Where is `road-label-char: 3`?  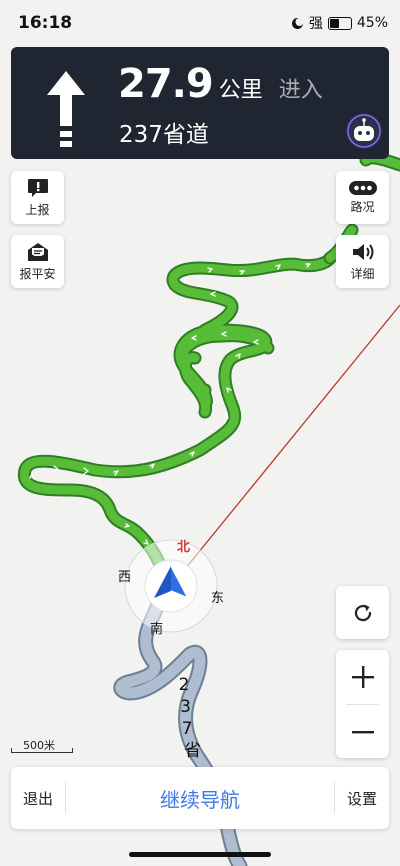 road-label-char: 3 is located at coordinates (185, 707).